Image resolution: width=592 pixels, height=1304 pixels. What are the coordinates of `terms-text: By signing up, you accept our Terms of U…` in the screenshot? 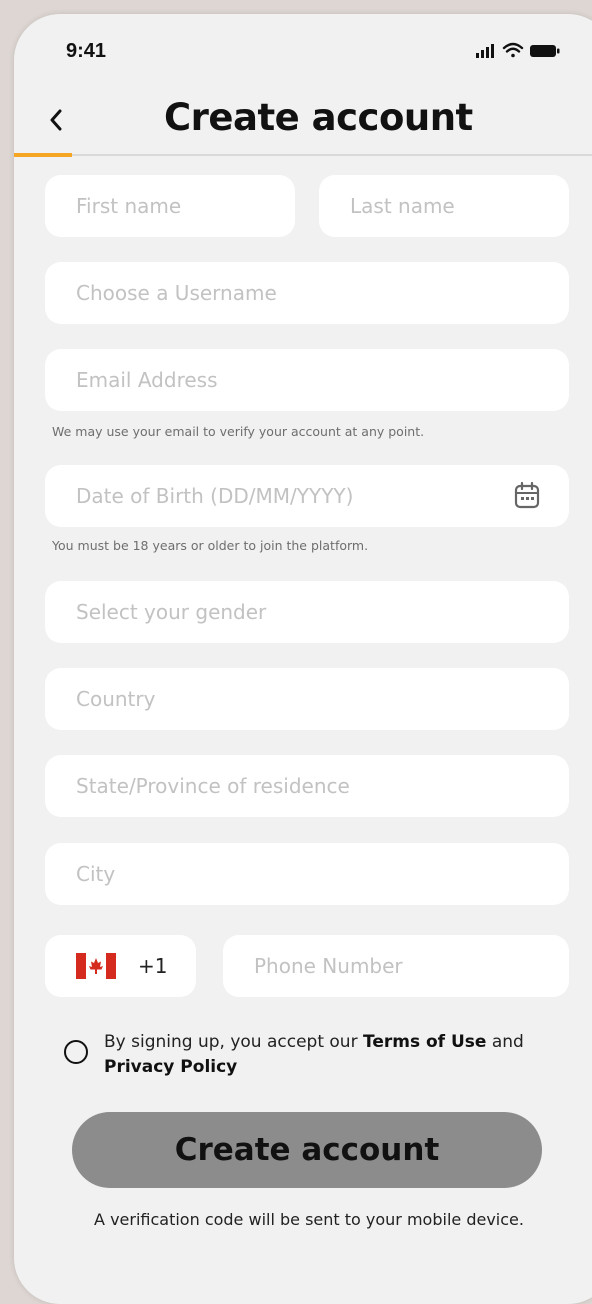 It's located at (339, 1055).